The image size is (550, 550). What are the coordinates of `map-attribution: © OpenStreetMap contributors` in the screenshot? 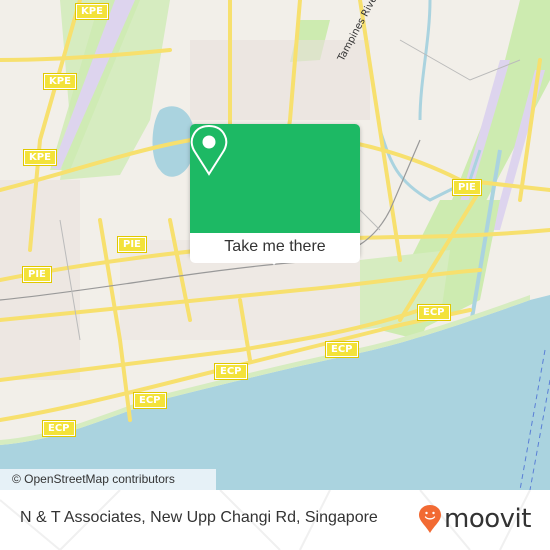 It's located at (108, 479).